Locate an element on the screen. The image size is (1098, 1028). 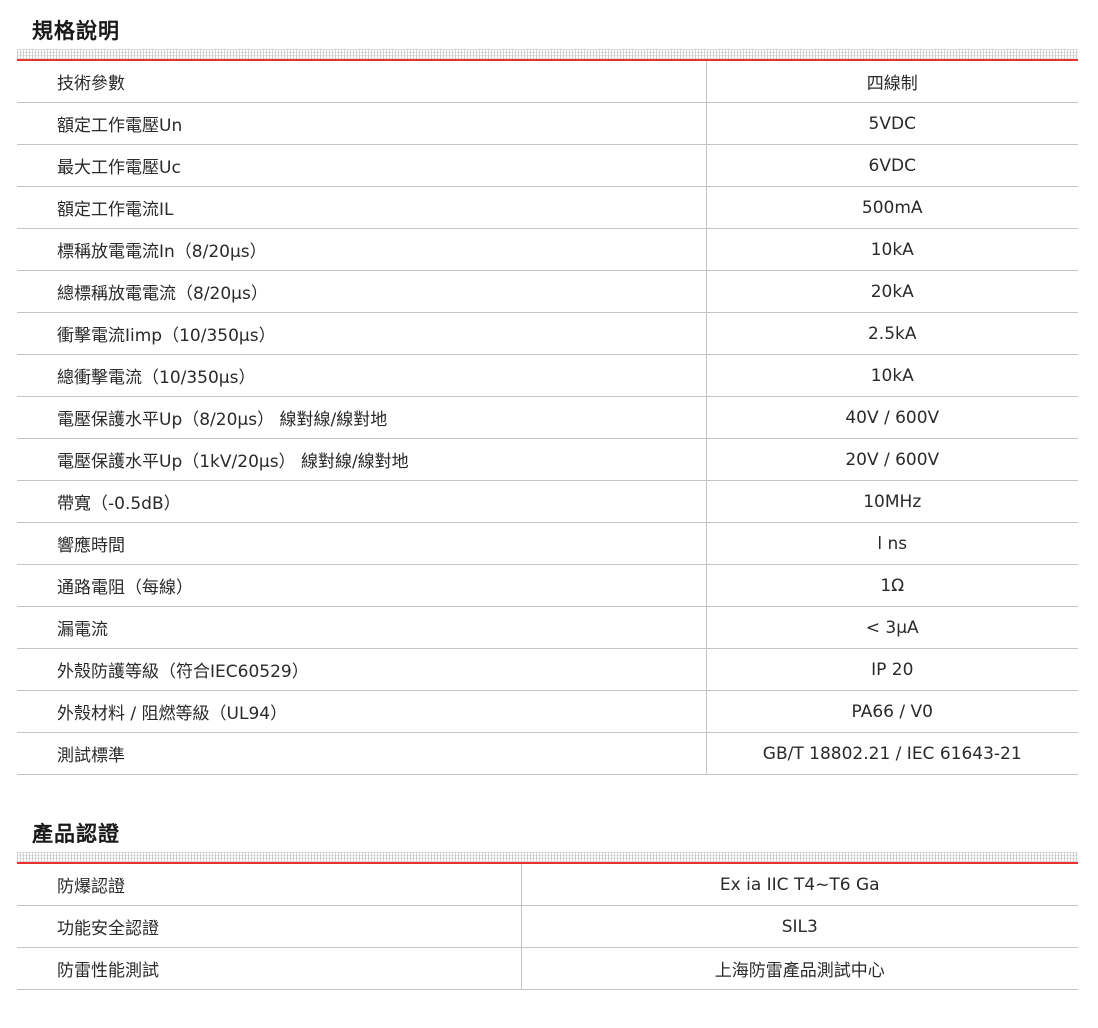
table-row: 額定工作電壓Un 5VDC is located at coordinates (547, 123).